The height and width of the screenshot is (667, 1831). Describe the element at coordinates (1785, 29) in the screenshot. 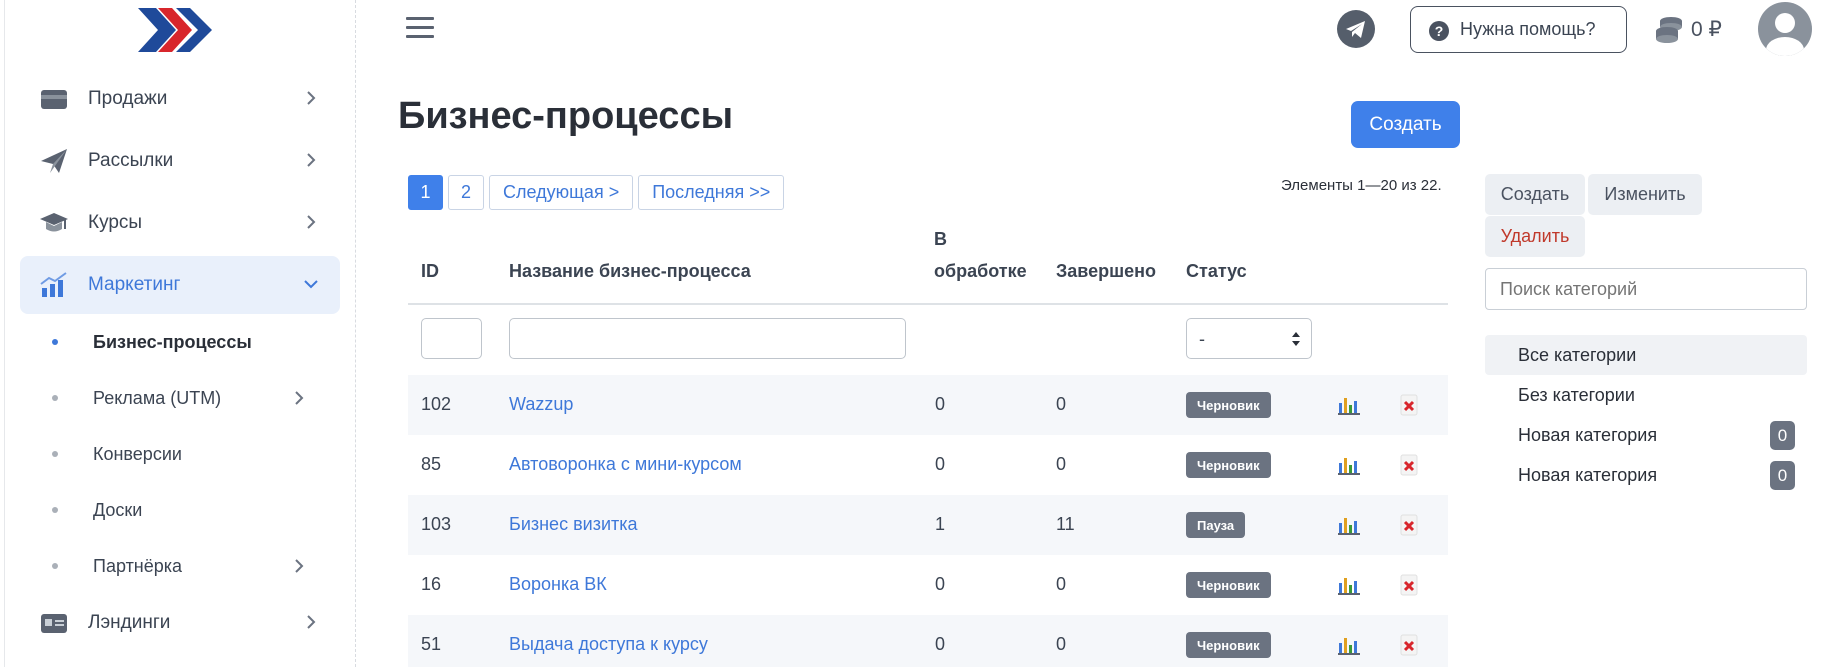

I see `avatar` at that location.